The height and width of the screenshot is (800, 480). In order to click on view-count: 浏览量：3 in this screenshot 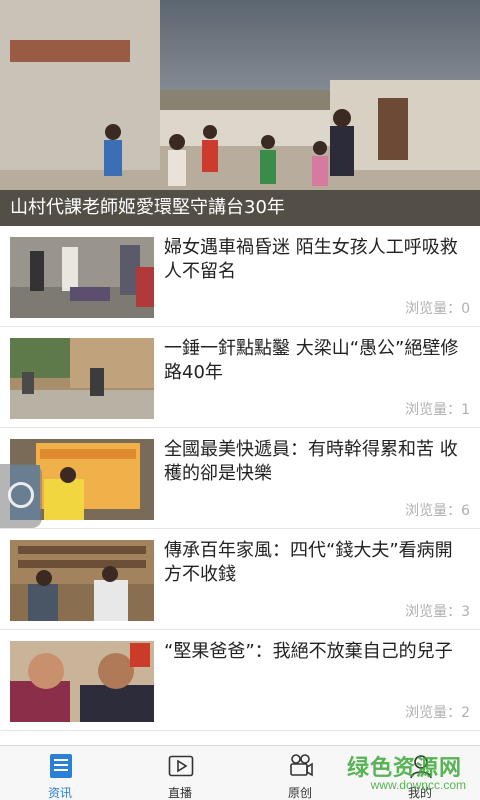, I will do `click(437, 612)`.